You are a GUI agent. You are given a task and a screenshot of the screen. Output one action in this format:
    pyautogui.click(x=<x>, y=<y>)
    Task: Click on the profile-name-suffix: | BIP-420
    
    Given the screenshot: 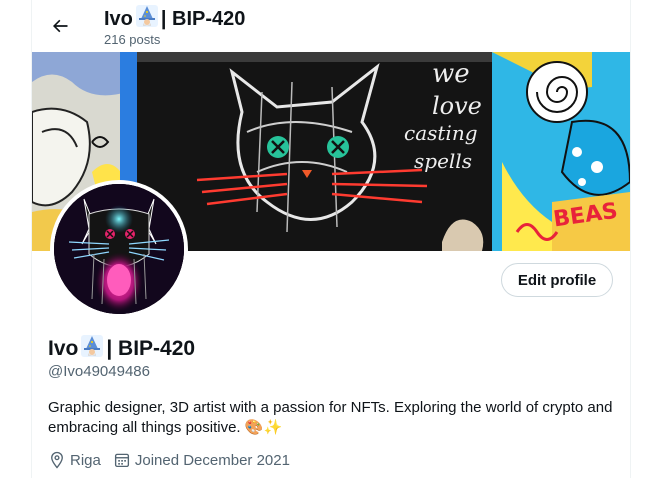 What is the action you would take?
    pyautogui.click(x=151, y=348)
    